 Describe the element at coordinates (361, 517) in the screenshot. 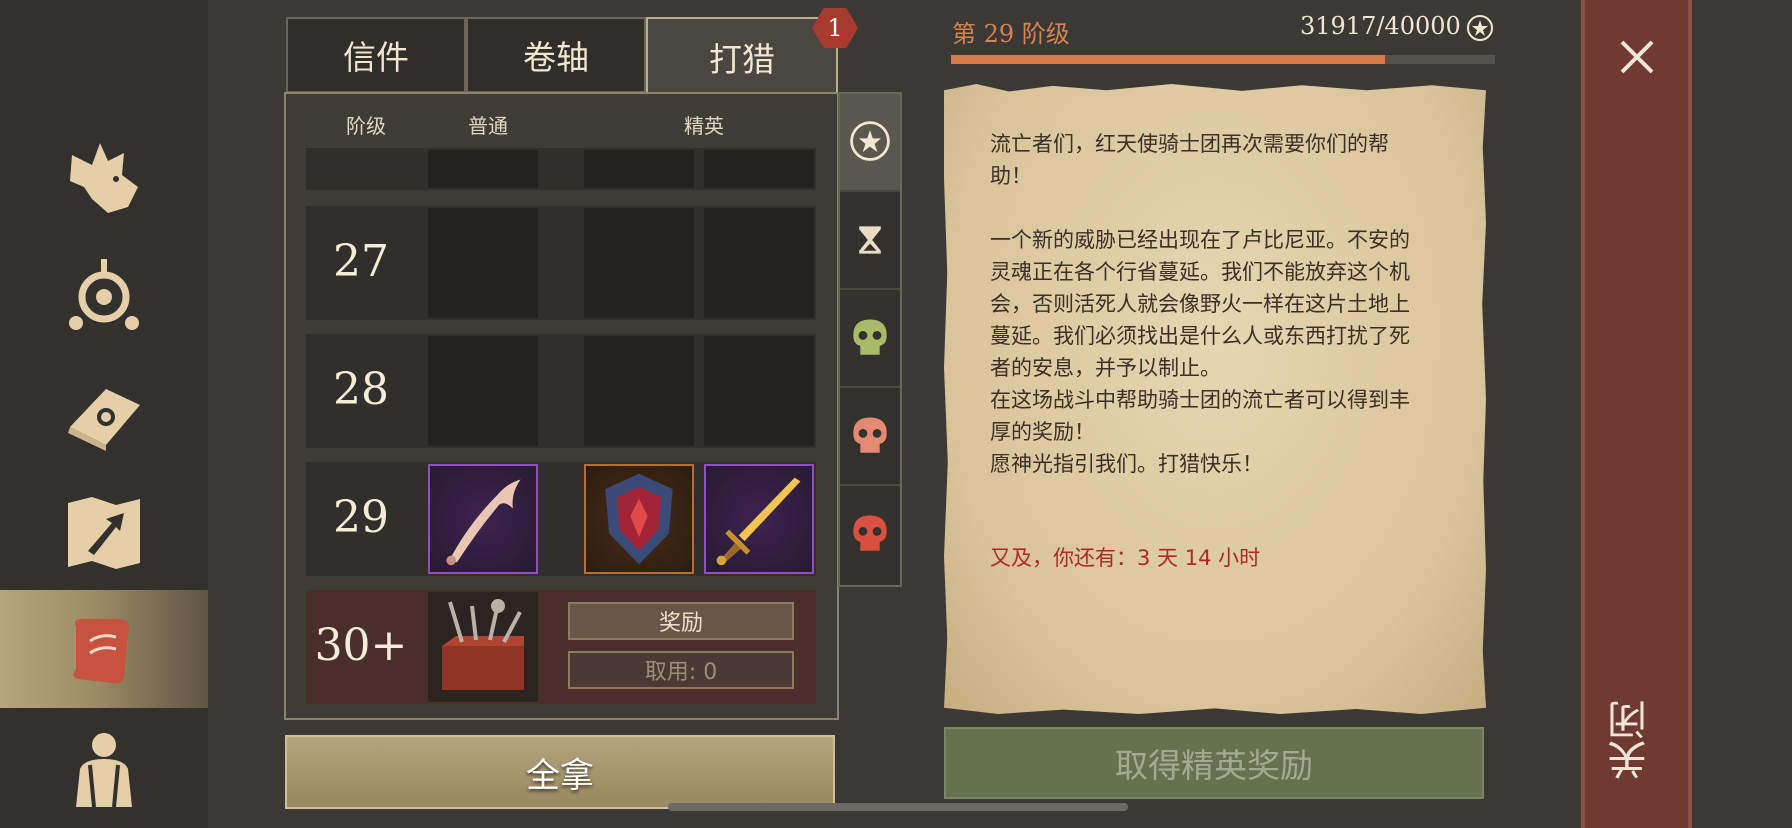

I see `tier-number: 29` at that location.